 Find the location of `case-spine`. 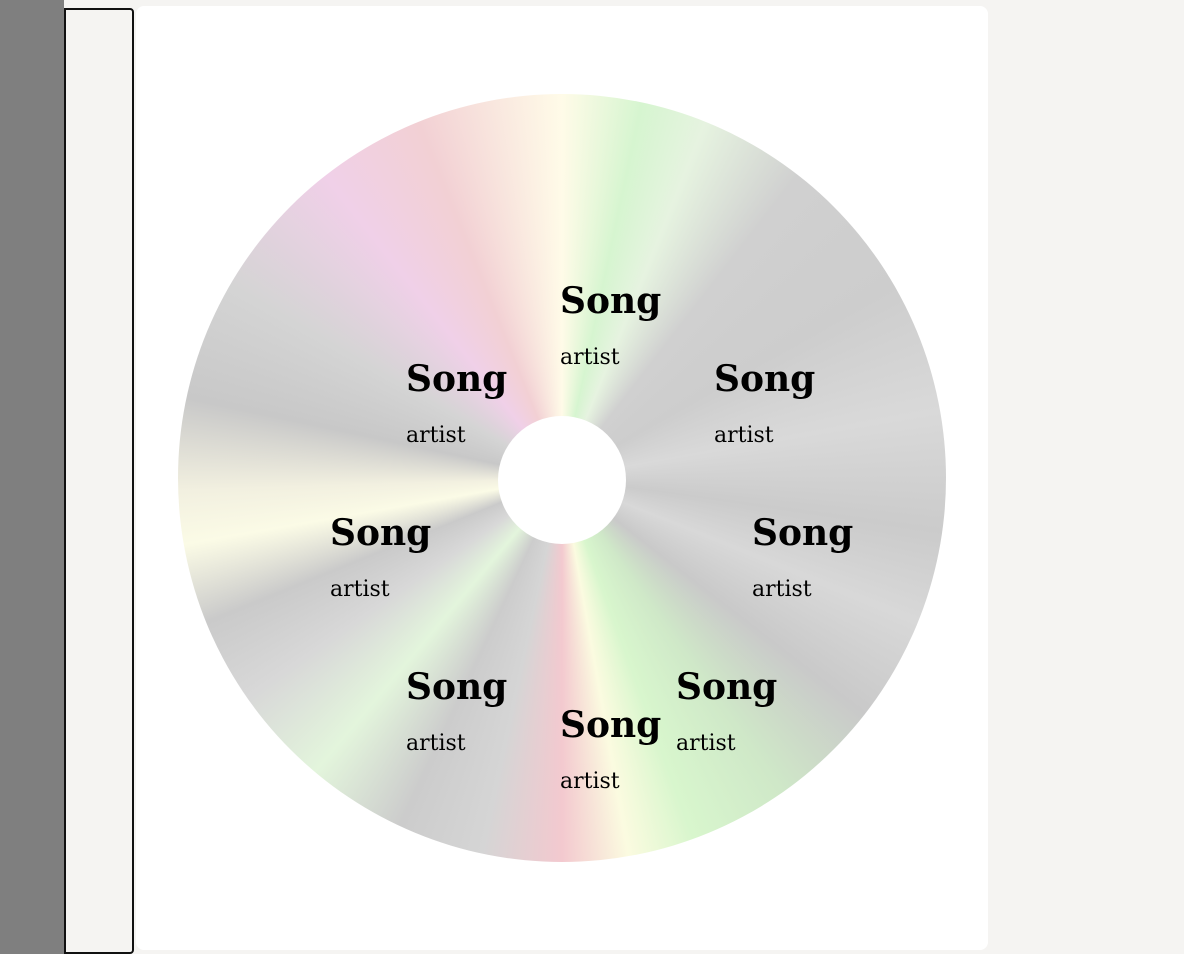

case-spine is located at coordinates (32, 477).